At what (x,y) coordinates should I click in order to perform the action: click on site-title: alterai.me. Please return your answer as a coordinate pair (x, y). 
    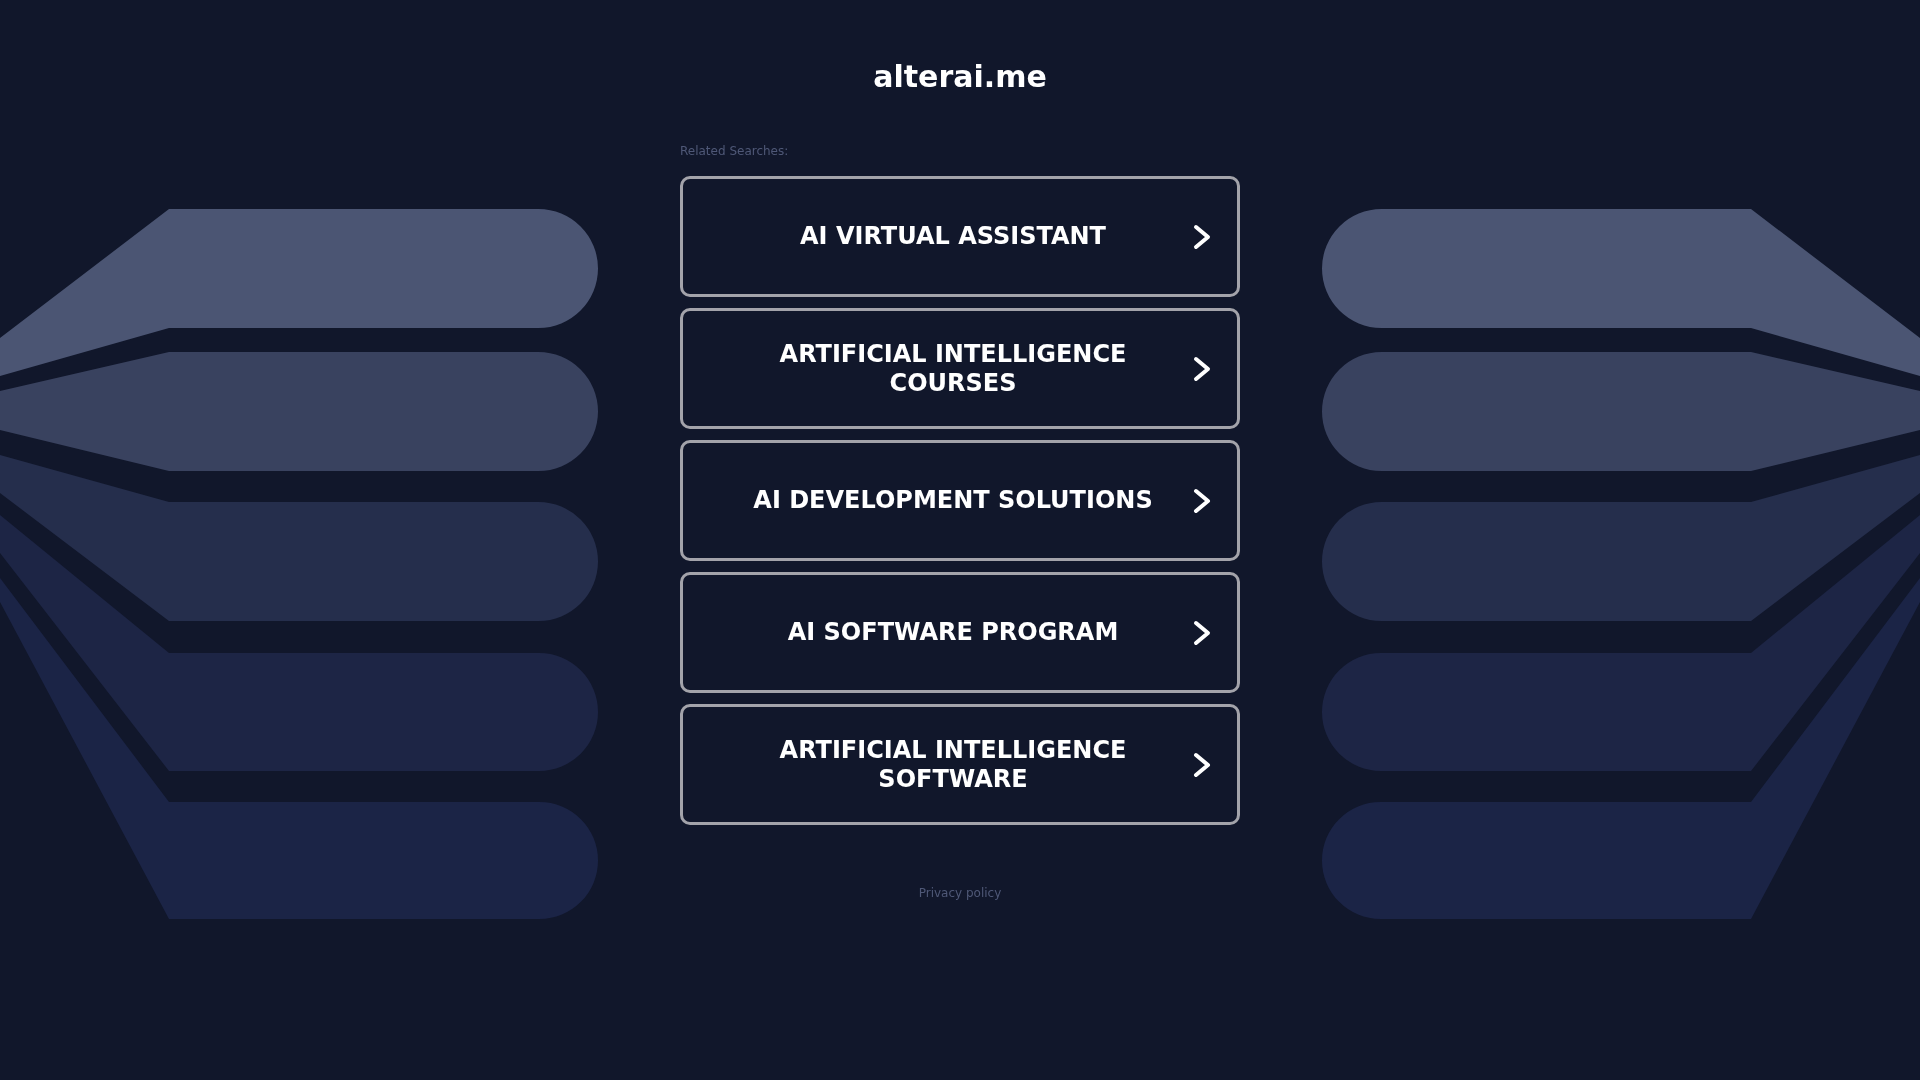
    Looking at the image, I should click on (960, 77).